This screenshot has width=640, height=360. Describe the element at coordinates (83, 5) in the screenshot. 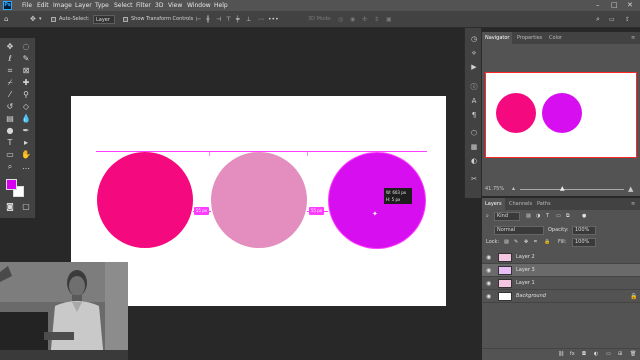

I see `menu-layer: Layer` at that location.